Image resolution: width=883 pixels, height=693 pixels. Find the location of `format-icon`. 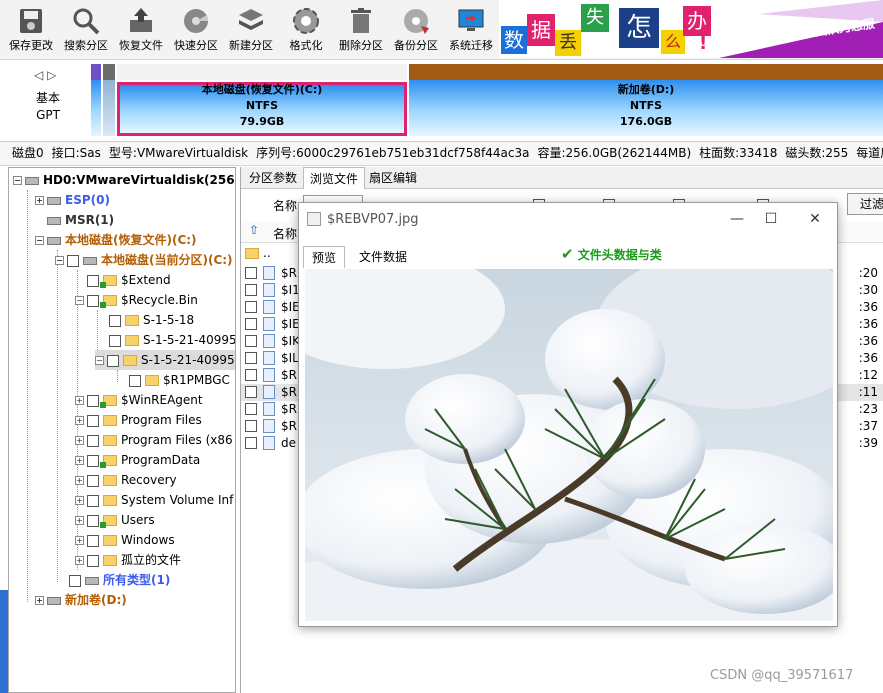

format-icon is located at coordinates (306, 21).